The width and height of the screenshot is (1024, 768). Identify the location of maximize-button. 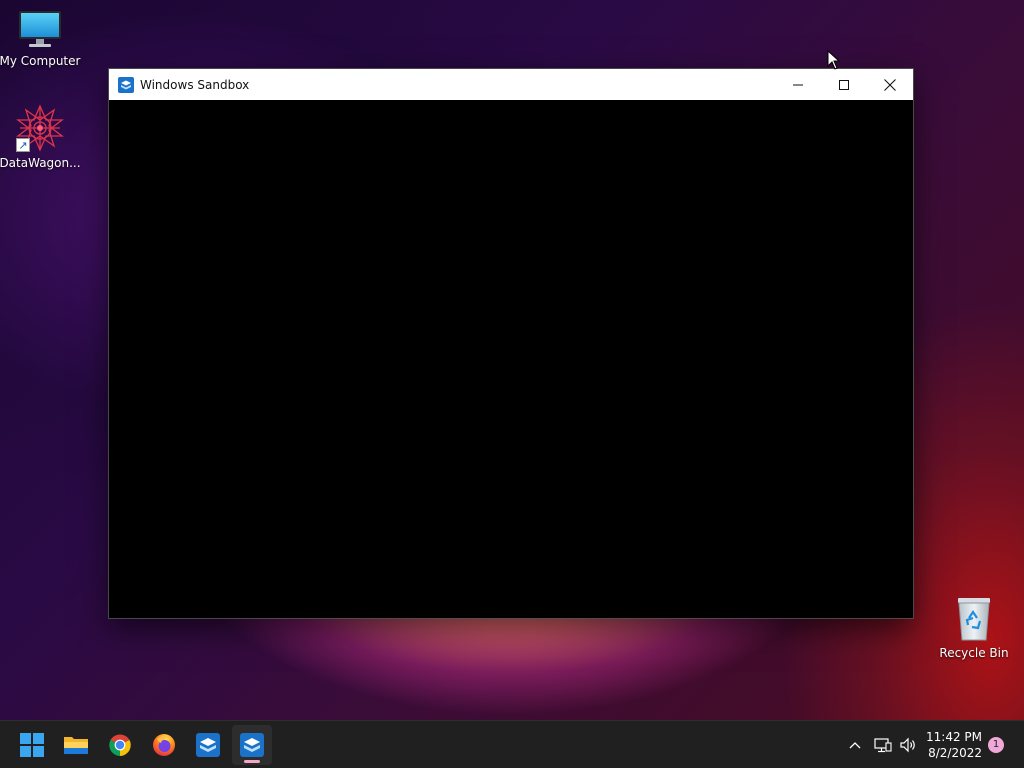
(844, 84).